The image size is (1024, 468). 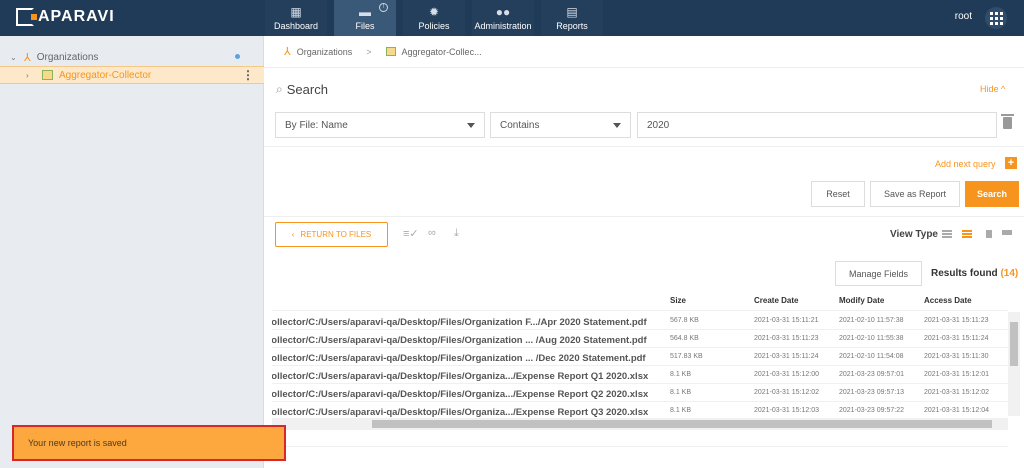 I want to click on column-header-access-date: Access Date, so click(x=948, y=300).